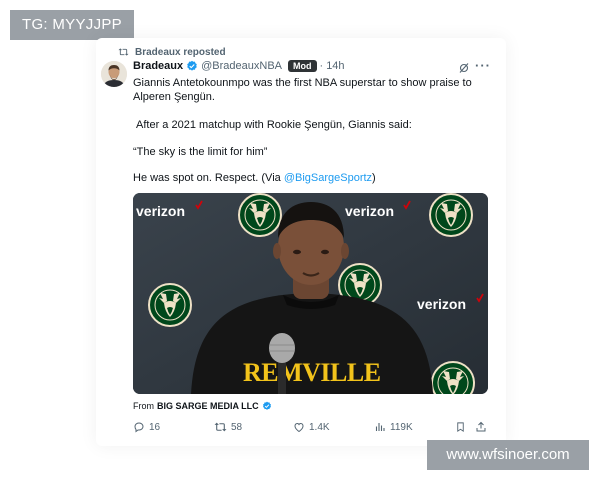 This screenshot has height=480, width=600. What do you see at coordinates (380, 427) in the screenshot?
I see `views-icon` at bounding box center [380, 427].